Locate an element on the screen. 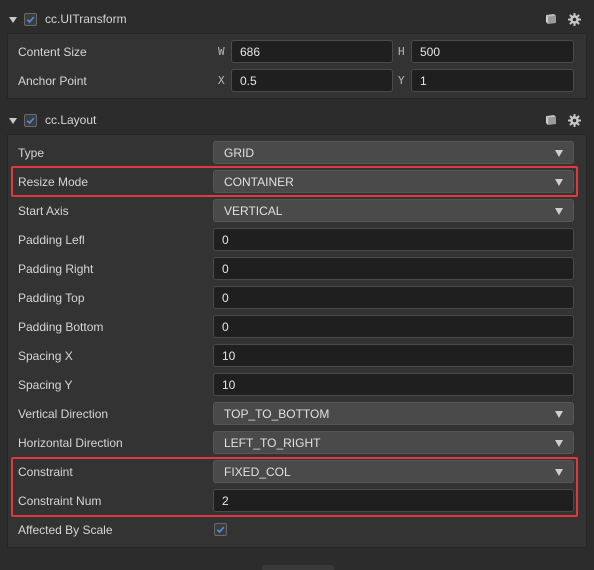 The width and height of the screenshot is (594, 570). vertical-direction-label: Vertical Direction is located at coordinates (63, 414).